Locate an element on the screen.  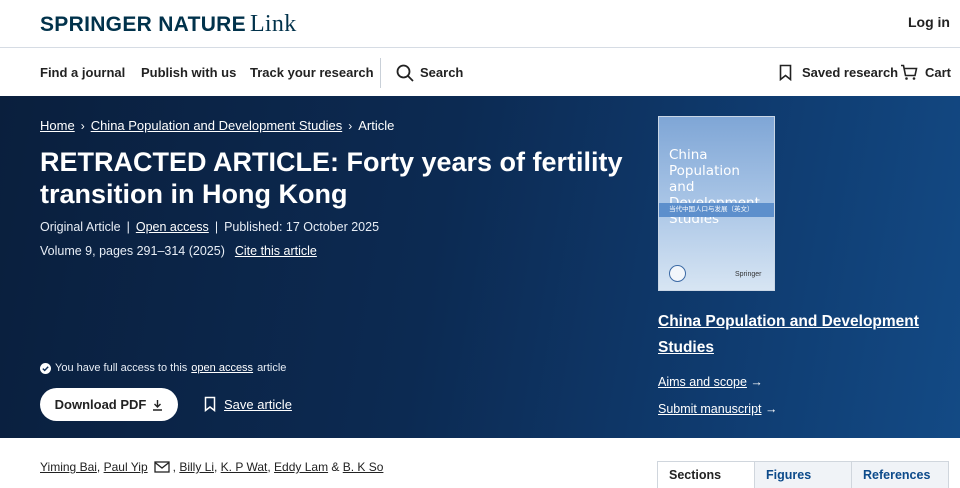
cover-subtitle: 当代中国人口与发展（英文） is located at coordinates (716, 210).